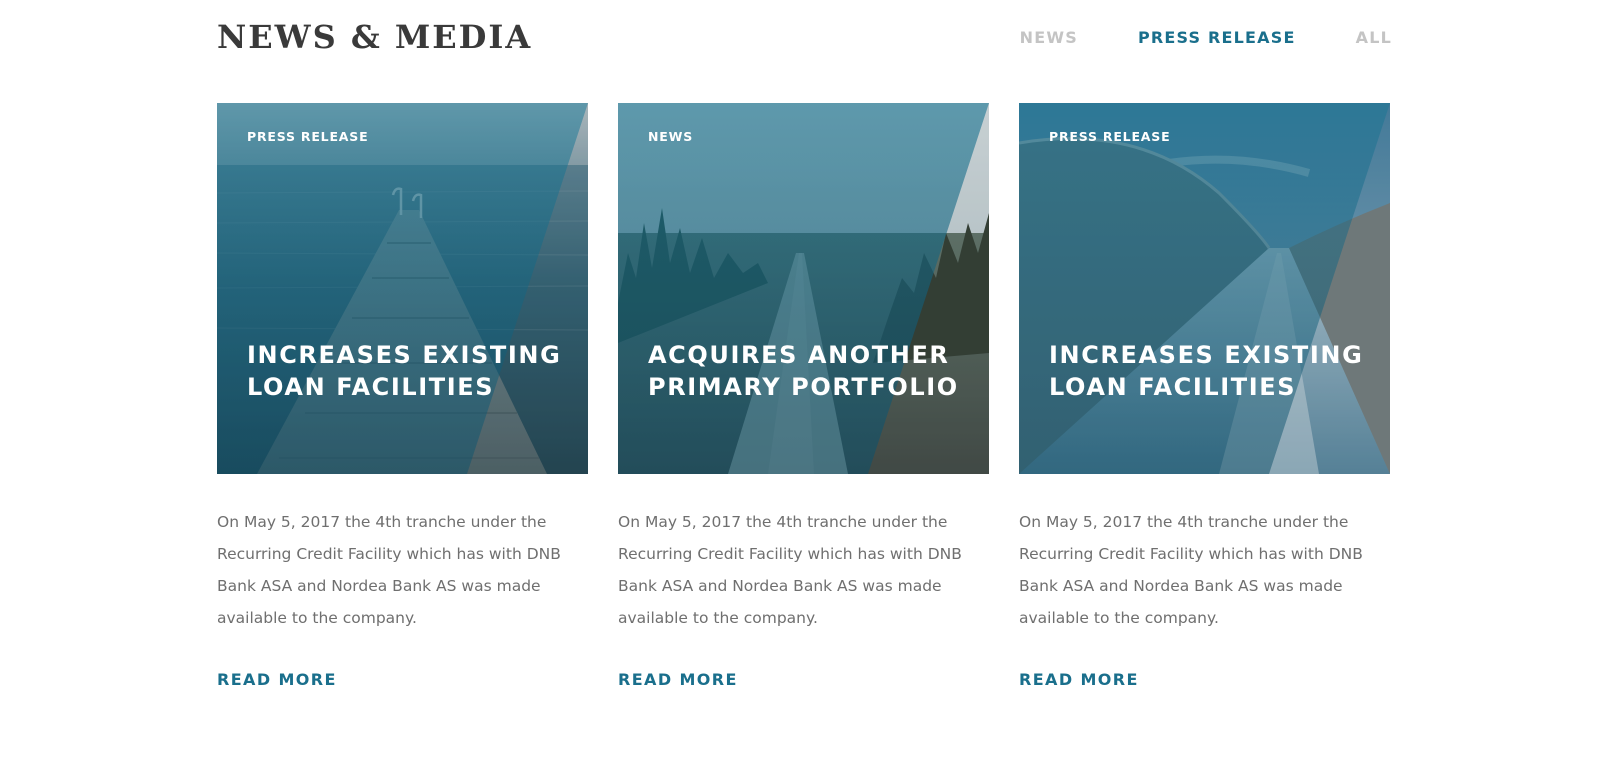 This screenshot has width=1609, height=763. Describe the element at coordinates (1374, 37) in the screenshot. I see `filter-all: ALL` at that location.